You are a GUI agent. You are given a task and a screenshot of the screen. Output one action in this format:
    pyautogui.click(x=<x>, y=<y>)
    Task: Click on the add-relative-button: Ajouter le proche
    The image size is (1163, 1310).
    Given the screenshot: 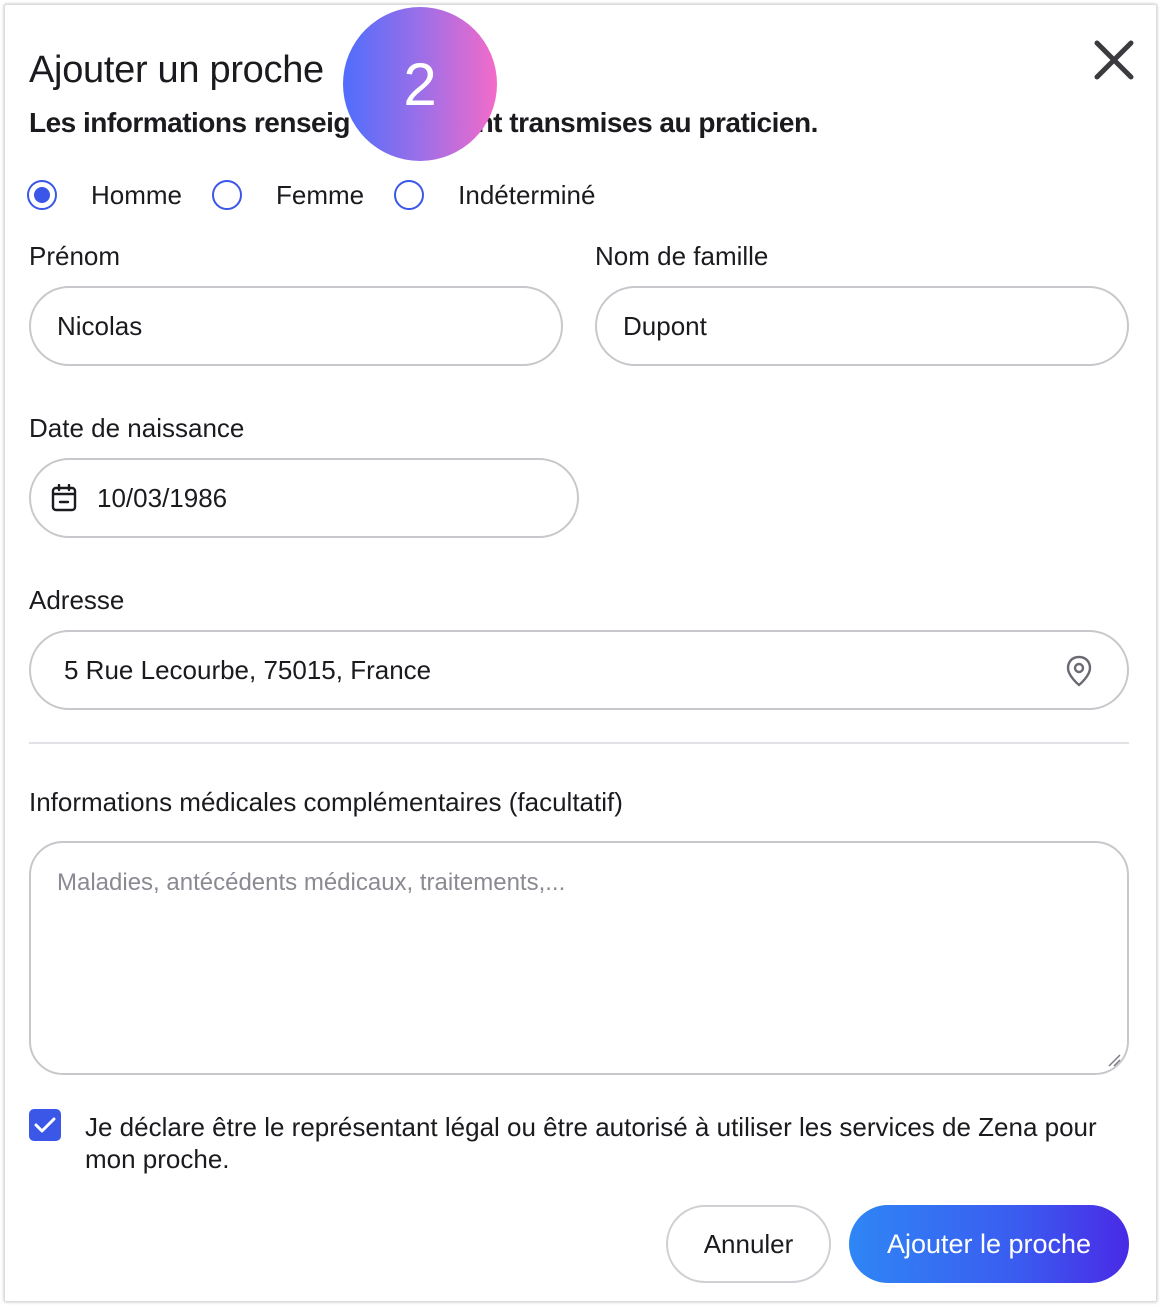 What is the action you would take?
    pyautogui.click(x=989, y=1244)
    